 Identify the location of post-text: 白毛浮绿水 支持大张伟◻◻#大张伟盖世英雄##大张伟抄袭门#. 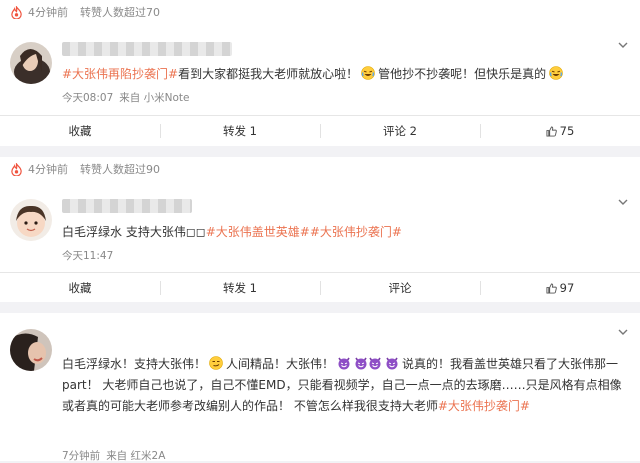
(232, 232).